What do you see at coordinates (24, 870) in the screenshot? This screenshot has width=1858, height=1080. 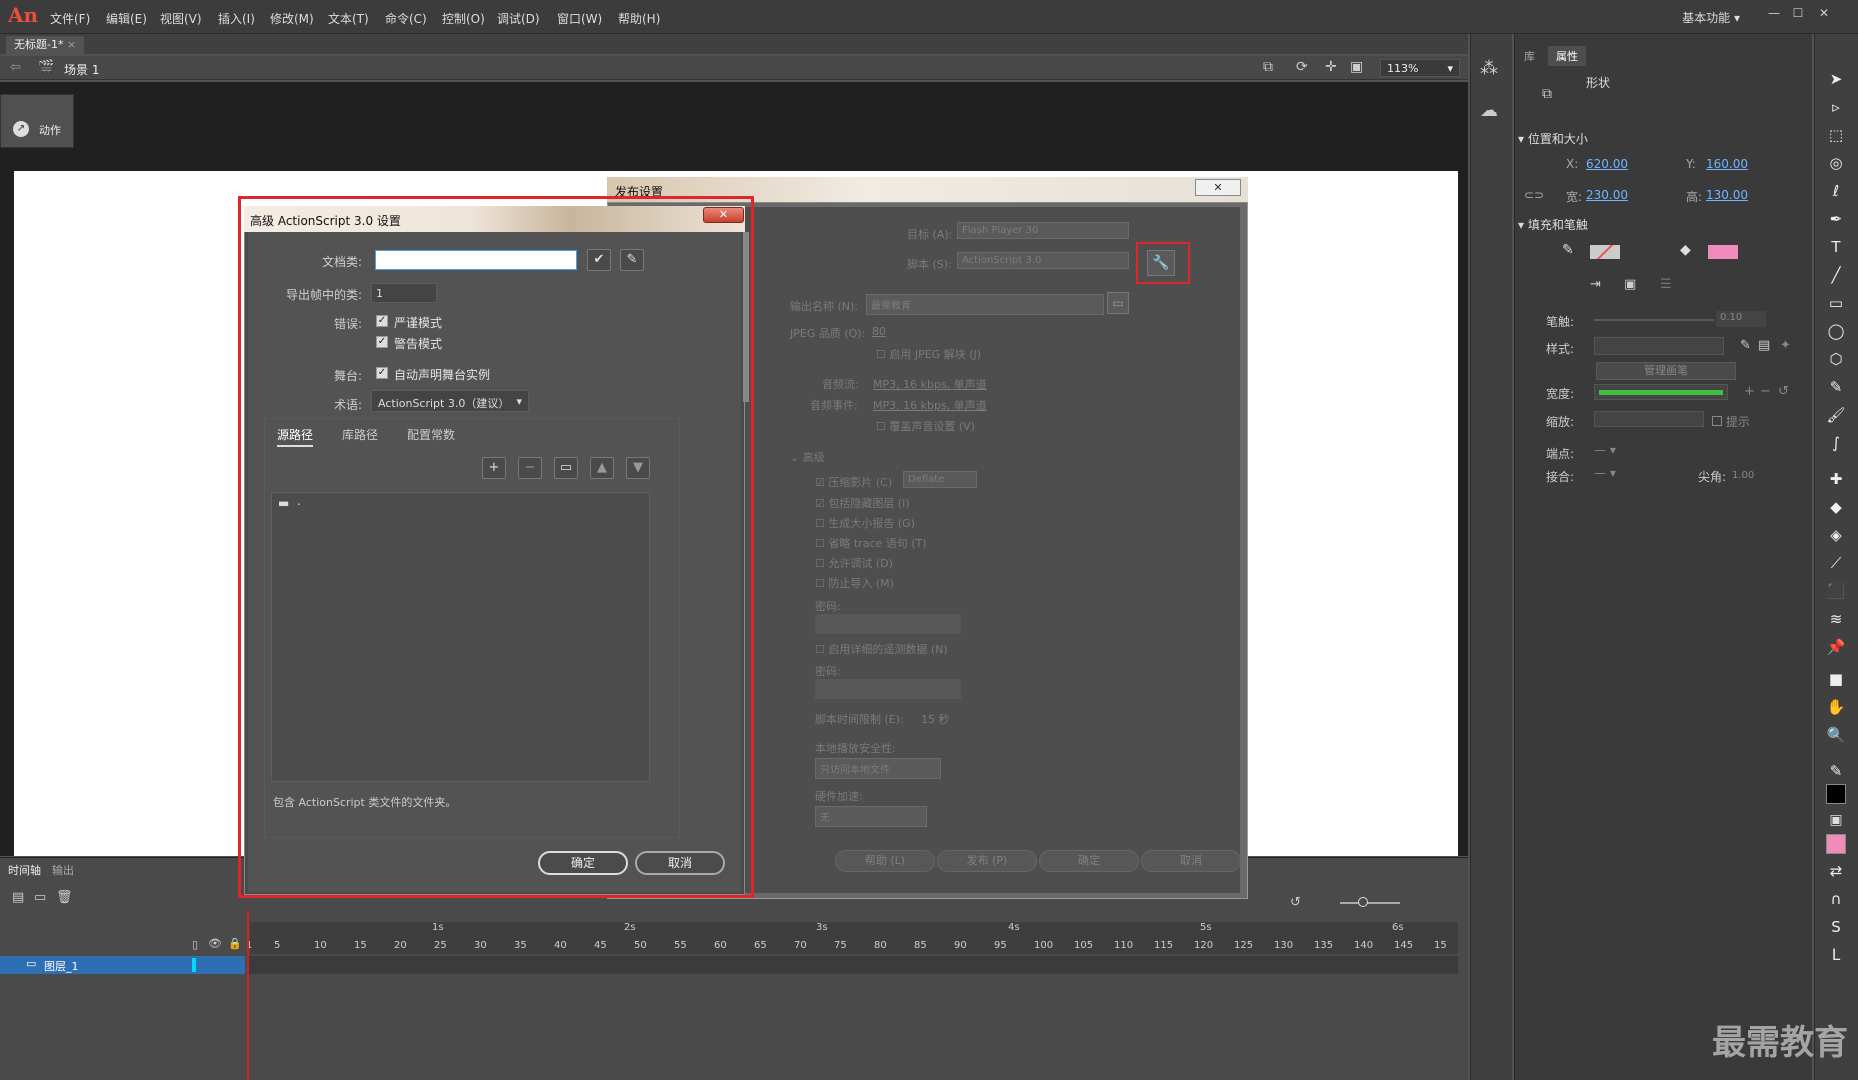 I see `tab-timeline: 时间轴` at bounding box center [24, 870].